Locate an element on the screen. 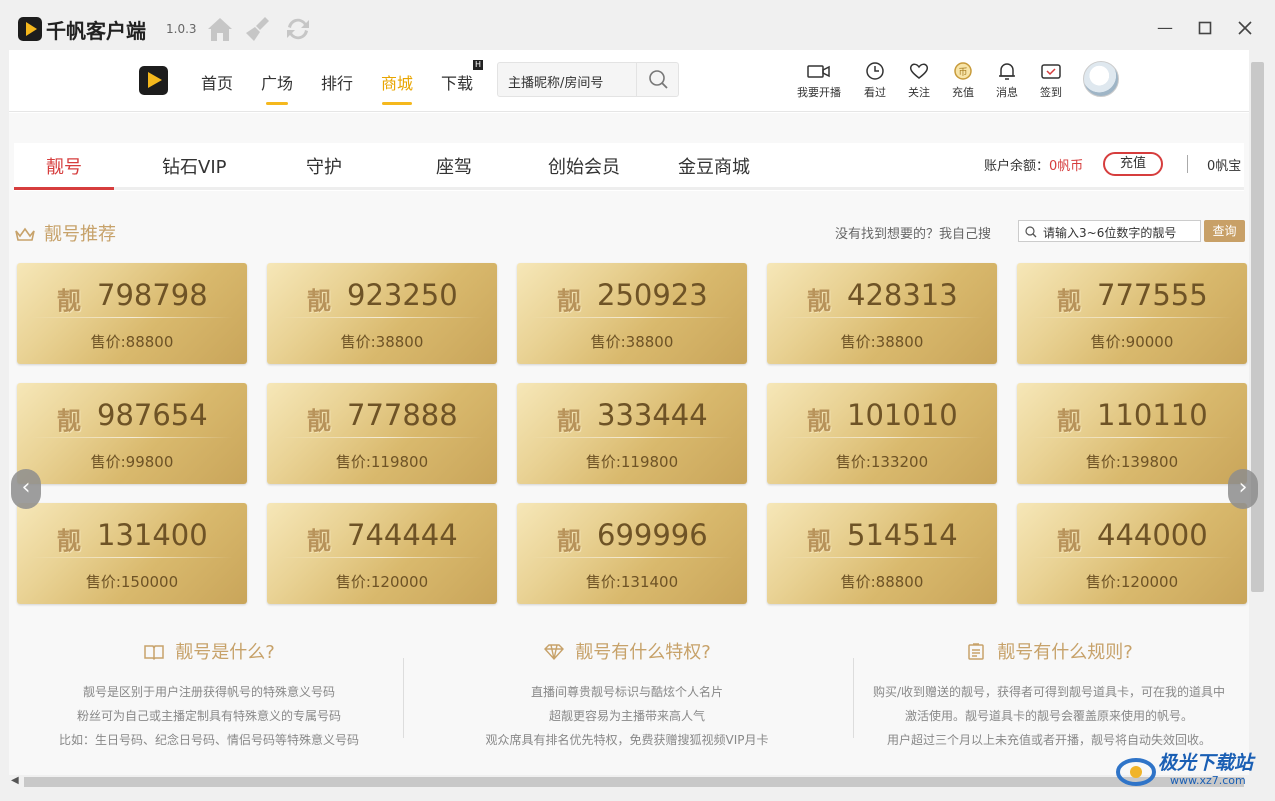  pretty-number: 110110 is located at coordinates (1152, 415).